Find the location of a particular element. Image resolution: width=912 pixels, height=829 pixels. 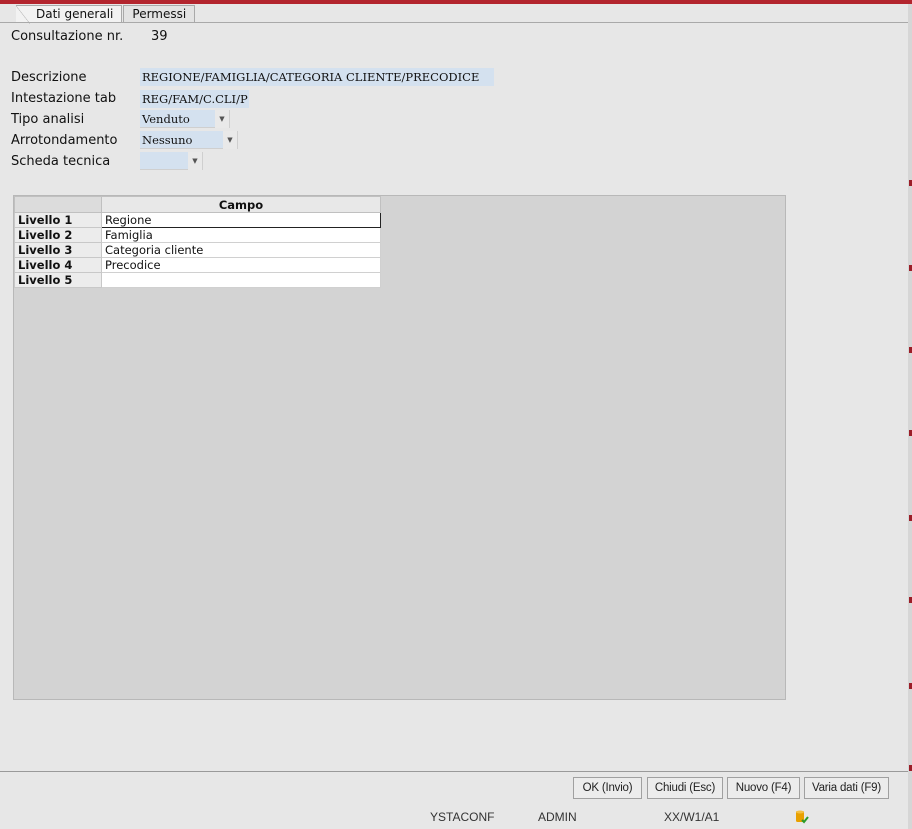

arrotondamento-select: Nessuno ▼ is located at coordinates (189, 140).